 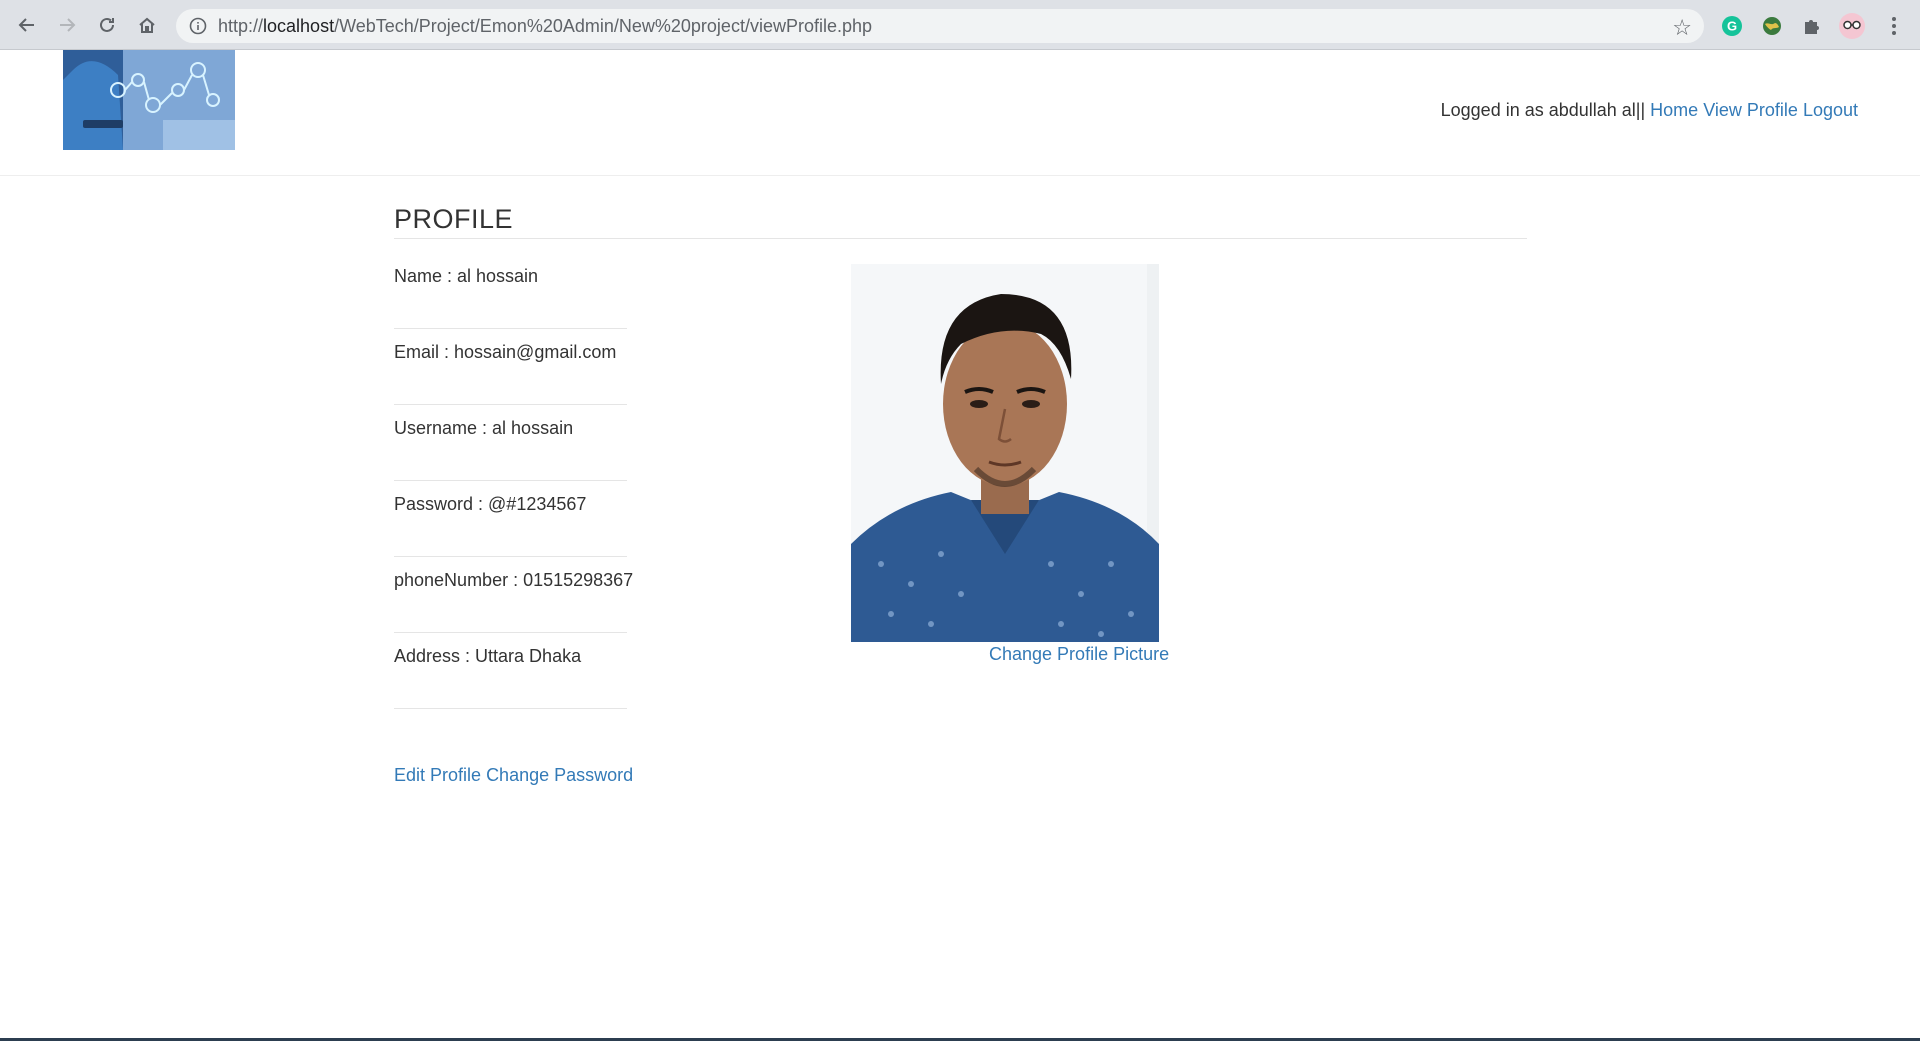 What do you see at coordinates (1750, 110) in the screenshot?
I see `view-profile-link: View Profile` at bounding box center [1750, 110].